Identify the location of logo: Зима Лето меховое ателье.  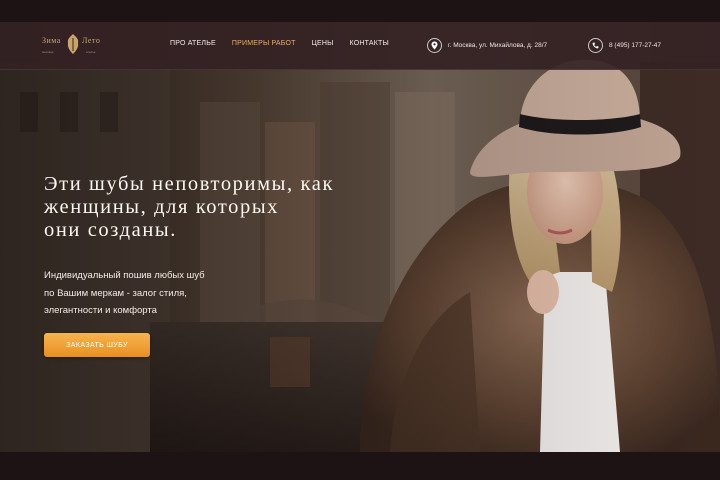
(75, 46).